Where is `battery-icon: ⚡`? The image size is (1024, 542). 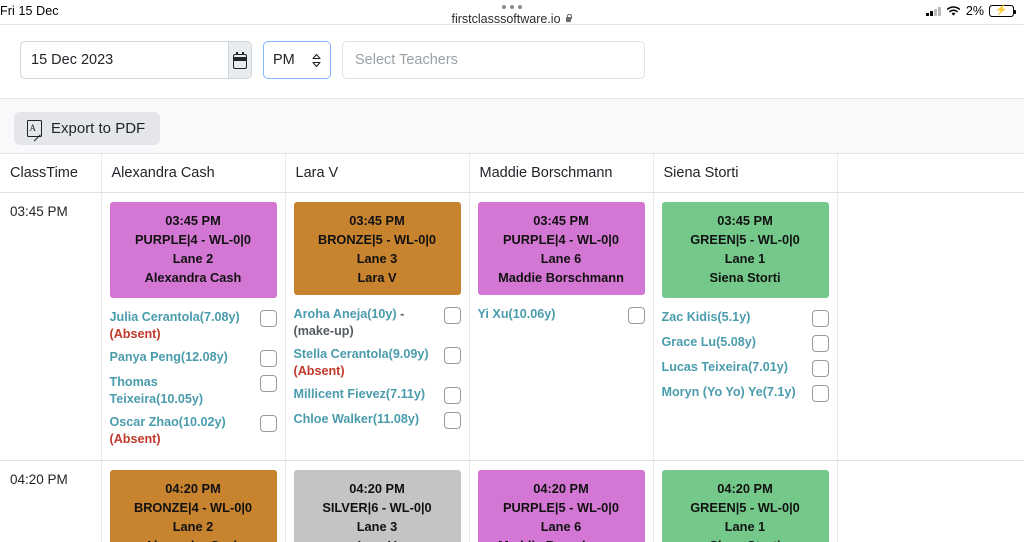 battery-icon: ⚡ is located at coordinates (1003, 11).